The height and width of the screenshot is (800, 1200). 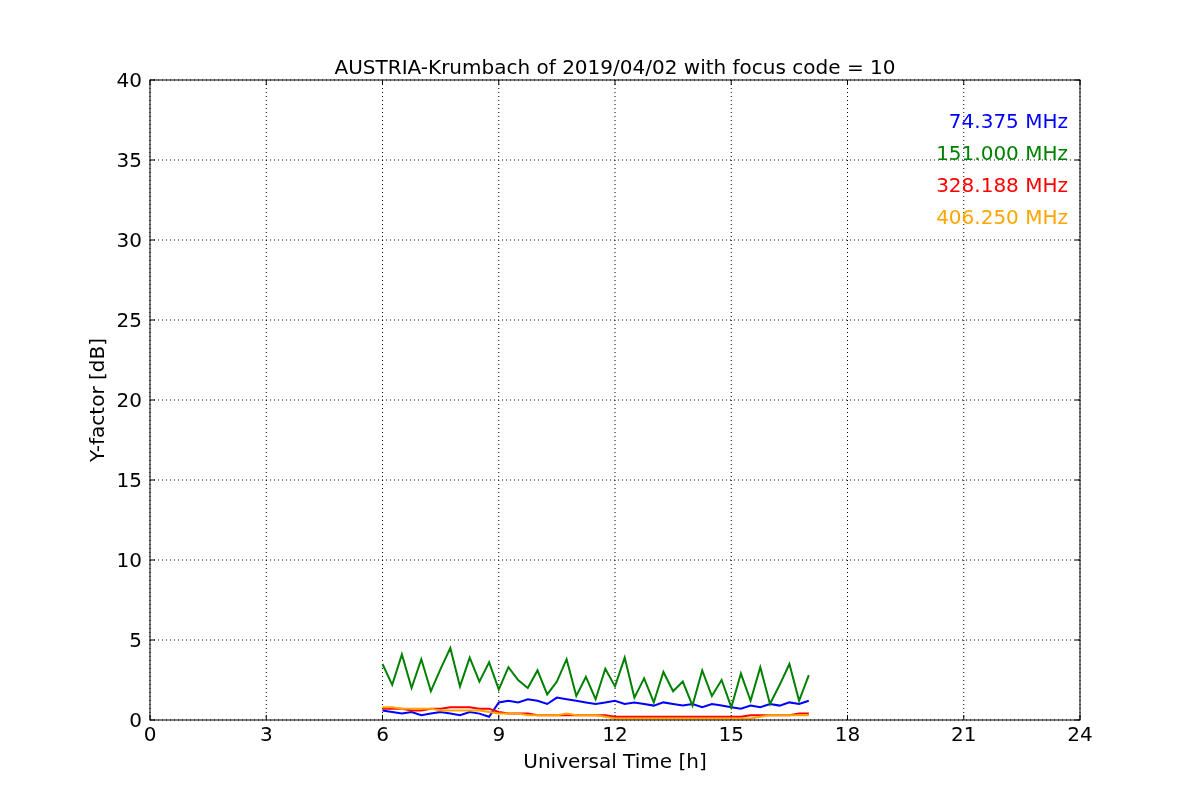 What do you see at coordinates (129, 480) in the screenshot?
I see `y-tick-label: 15` at bounding box center [129, 480].